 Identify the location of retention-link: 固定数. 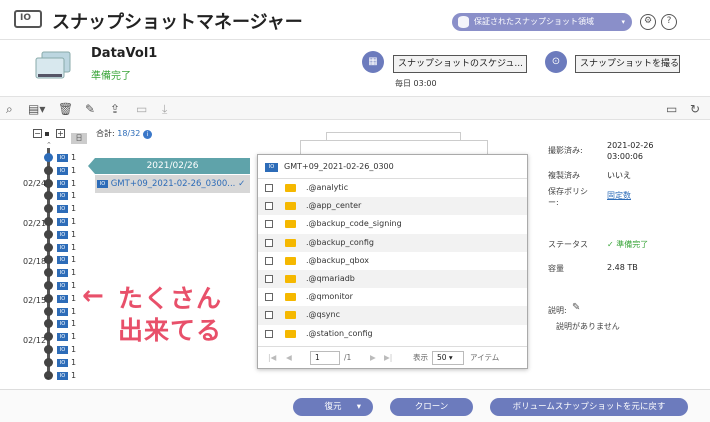
(619, 195).